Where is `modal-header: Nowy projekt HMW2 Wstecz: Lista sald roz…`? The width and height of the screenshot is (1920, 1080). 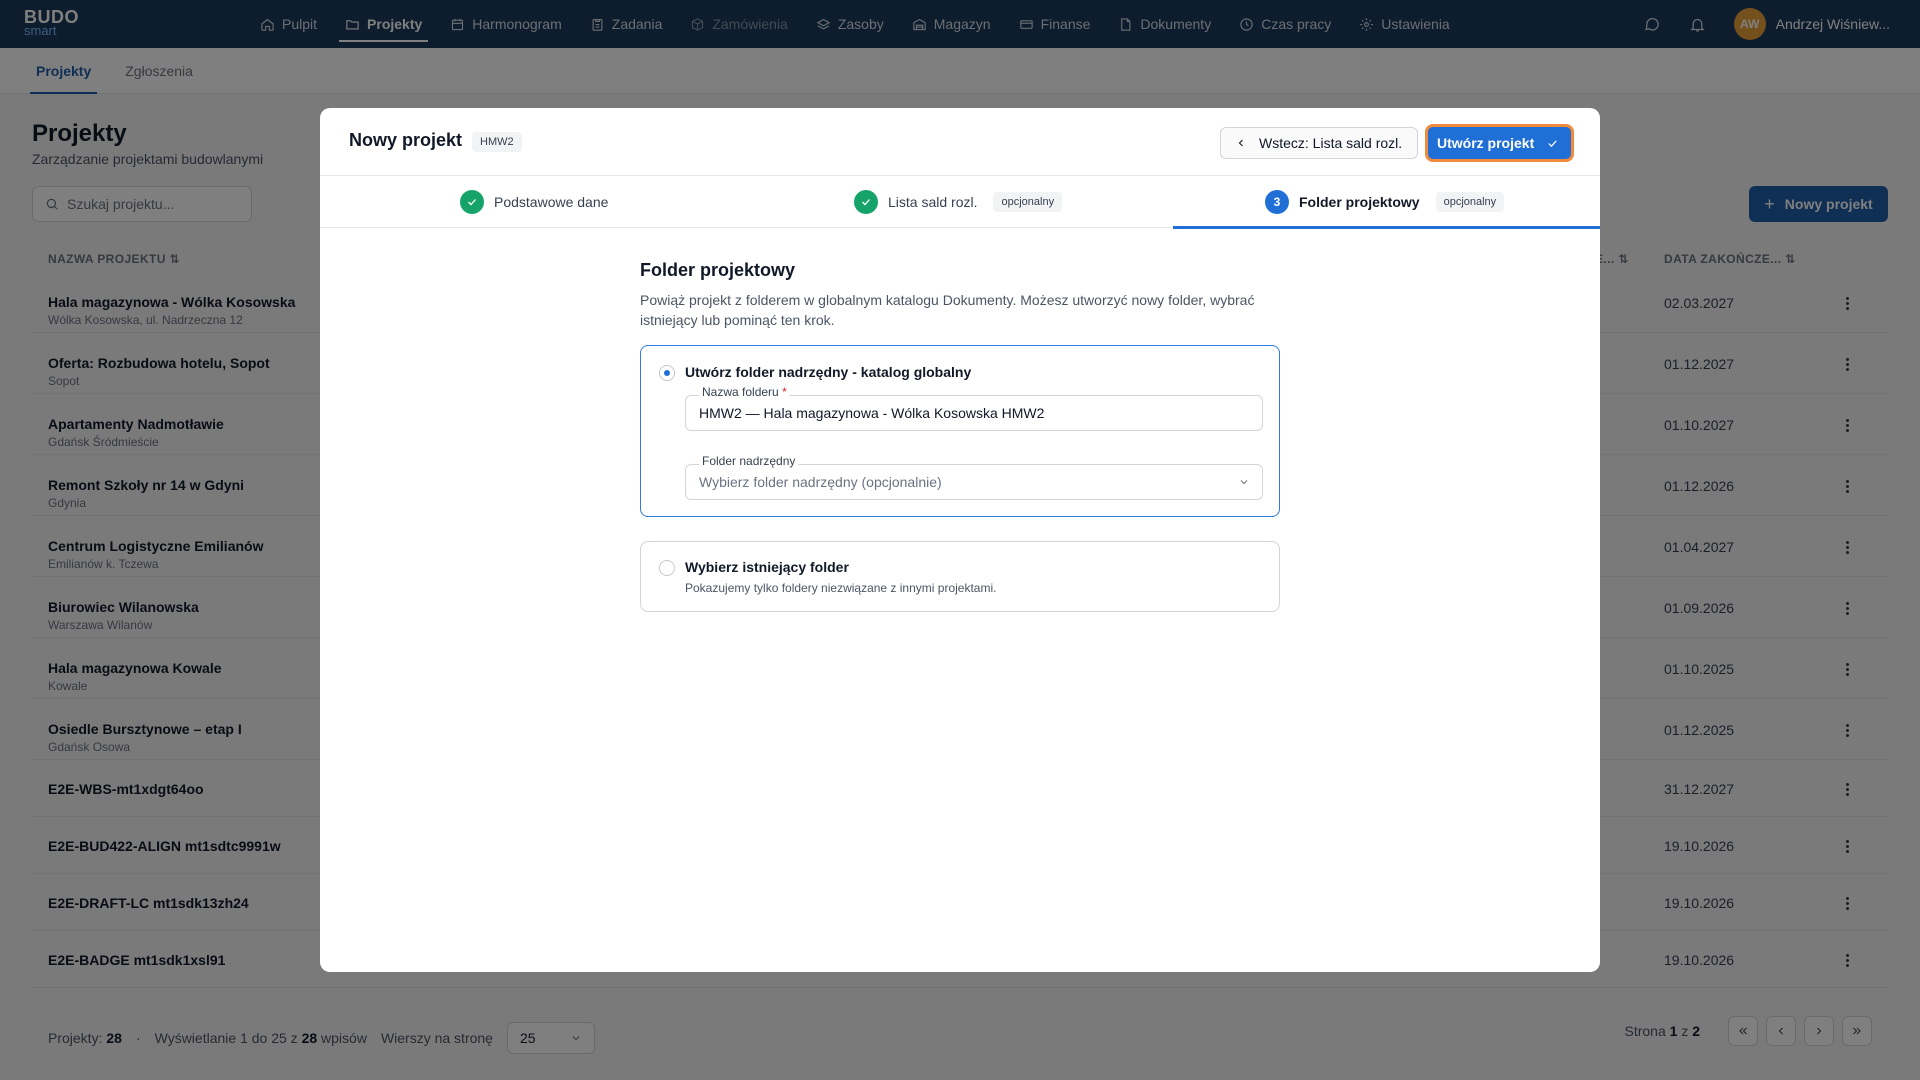
modal-header: Nowy projekt HMW2 Wstecz: Lista sald roz… is located at coordinates (960, 142).